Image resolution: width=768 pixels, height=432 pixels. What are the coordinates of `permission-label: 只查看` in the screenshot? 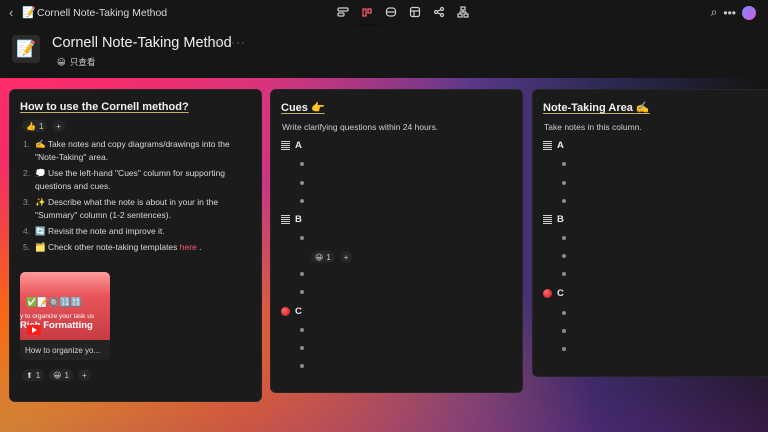 It's located at (82, 62).